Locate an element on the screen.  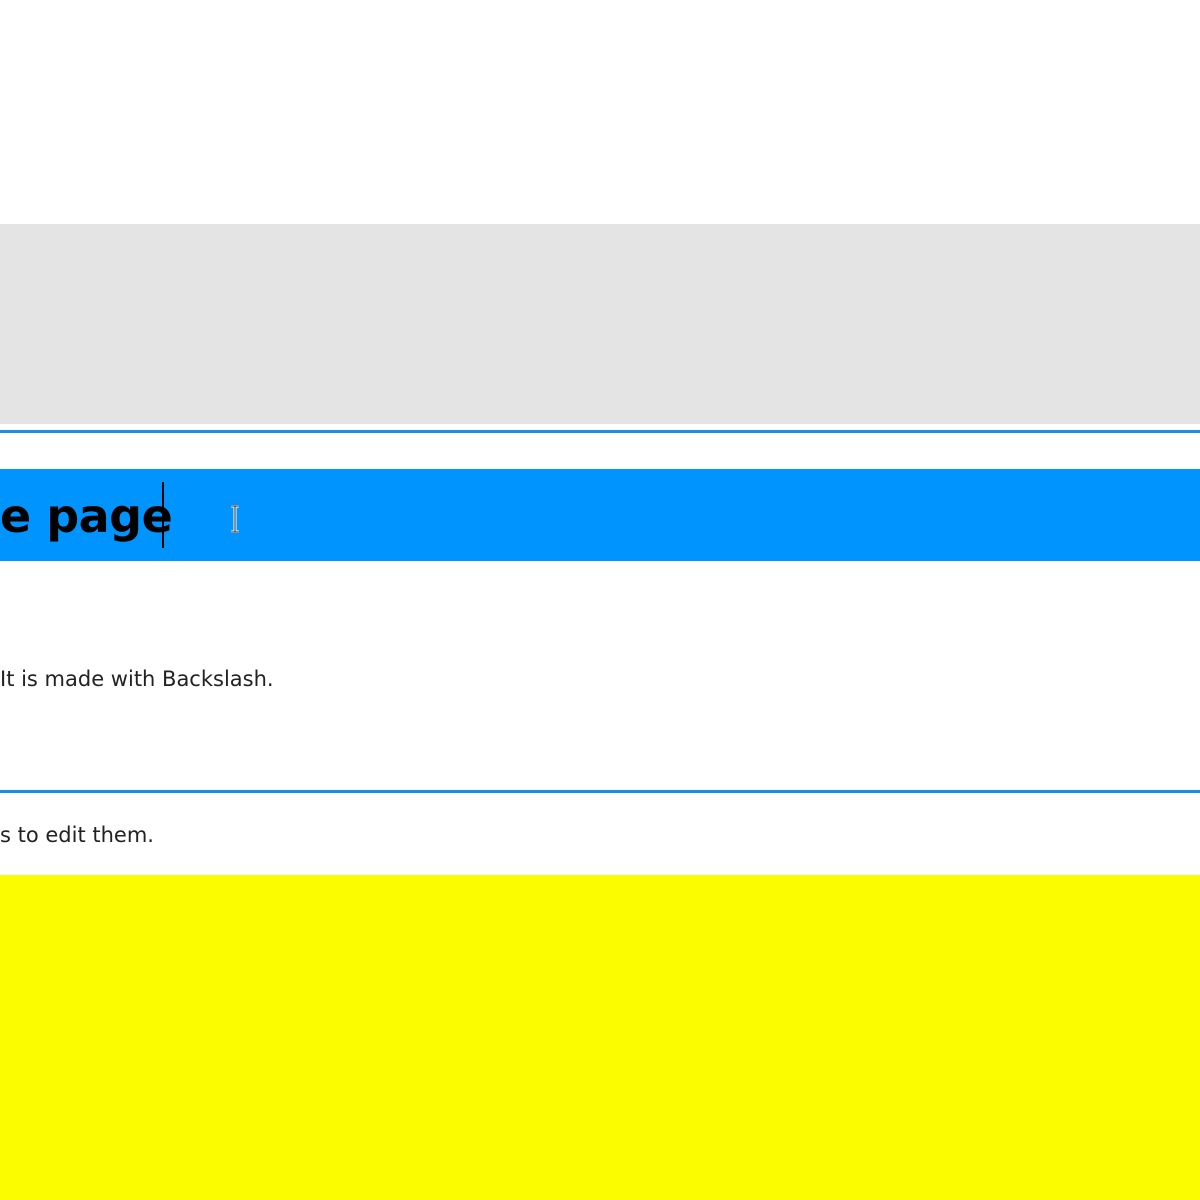
selected-block-bottom-border is located at coordinates (600, 791).